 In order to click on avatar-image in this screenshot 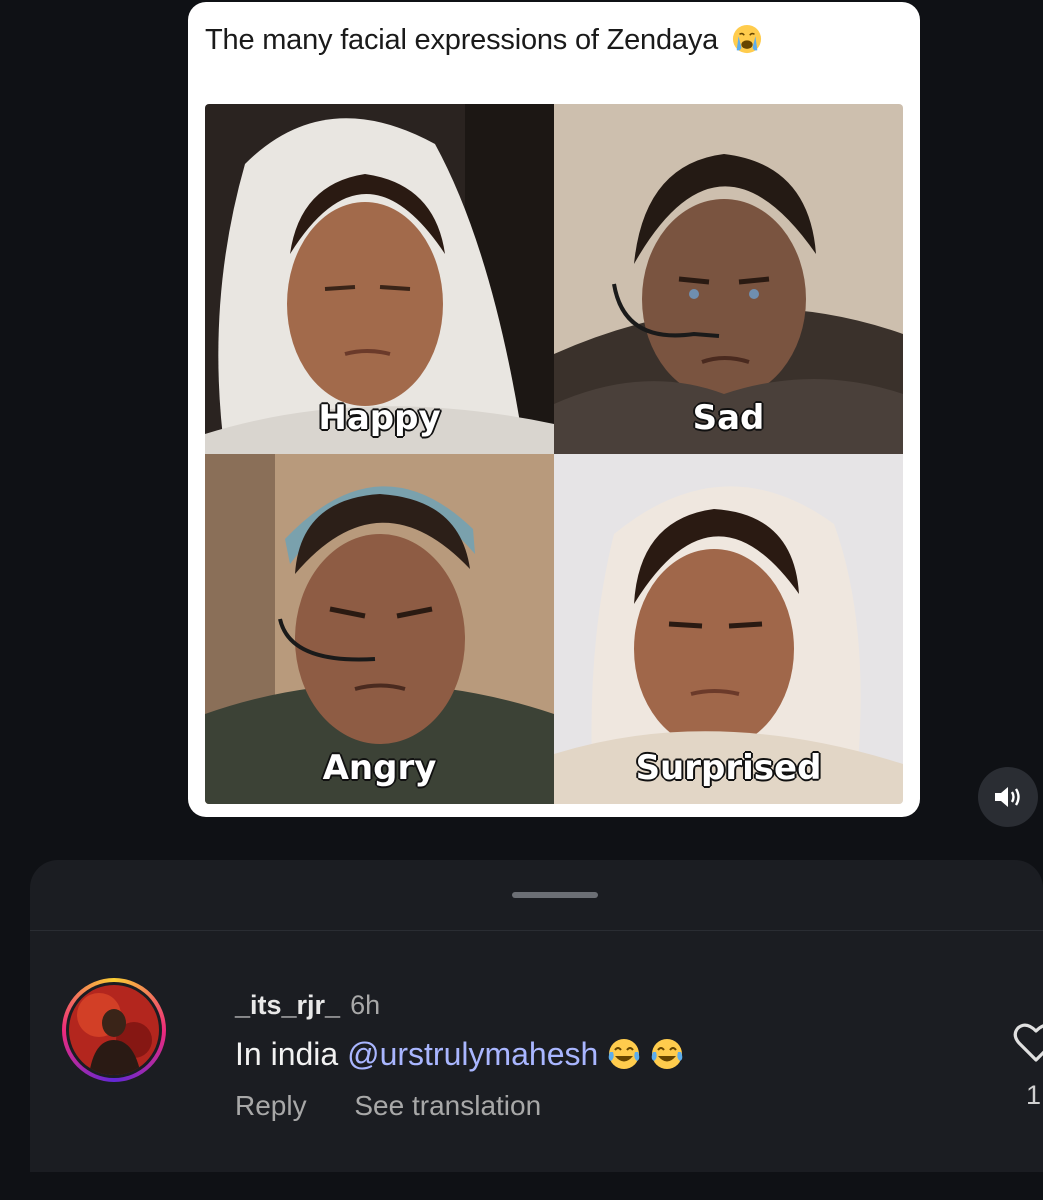, I will do `click(114, 1030)`.